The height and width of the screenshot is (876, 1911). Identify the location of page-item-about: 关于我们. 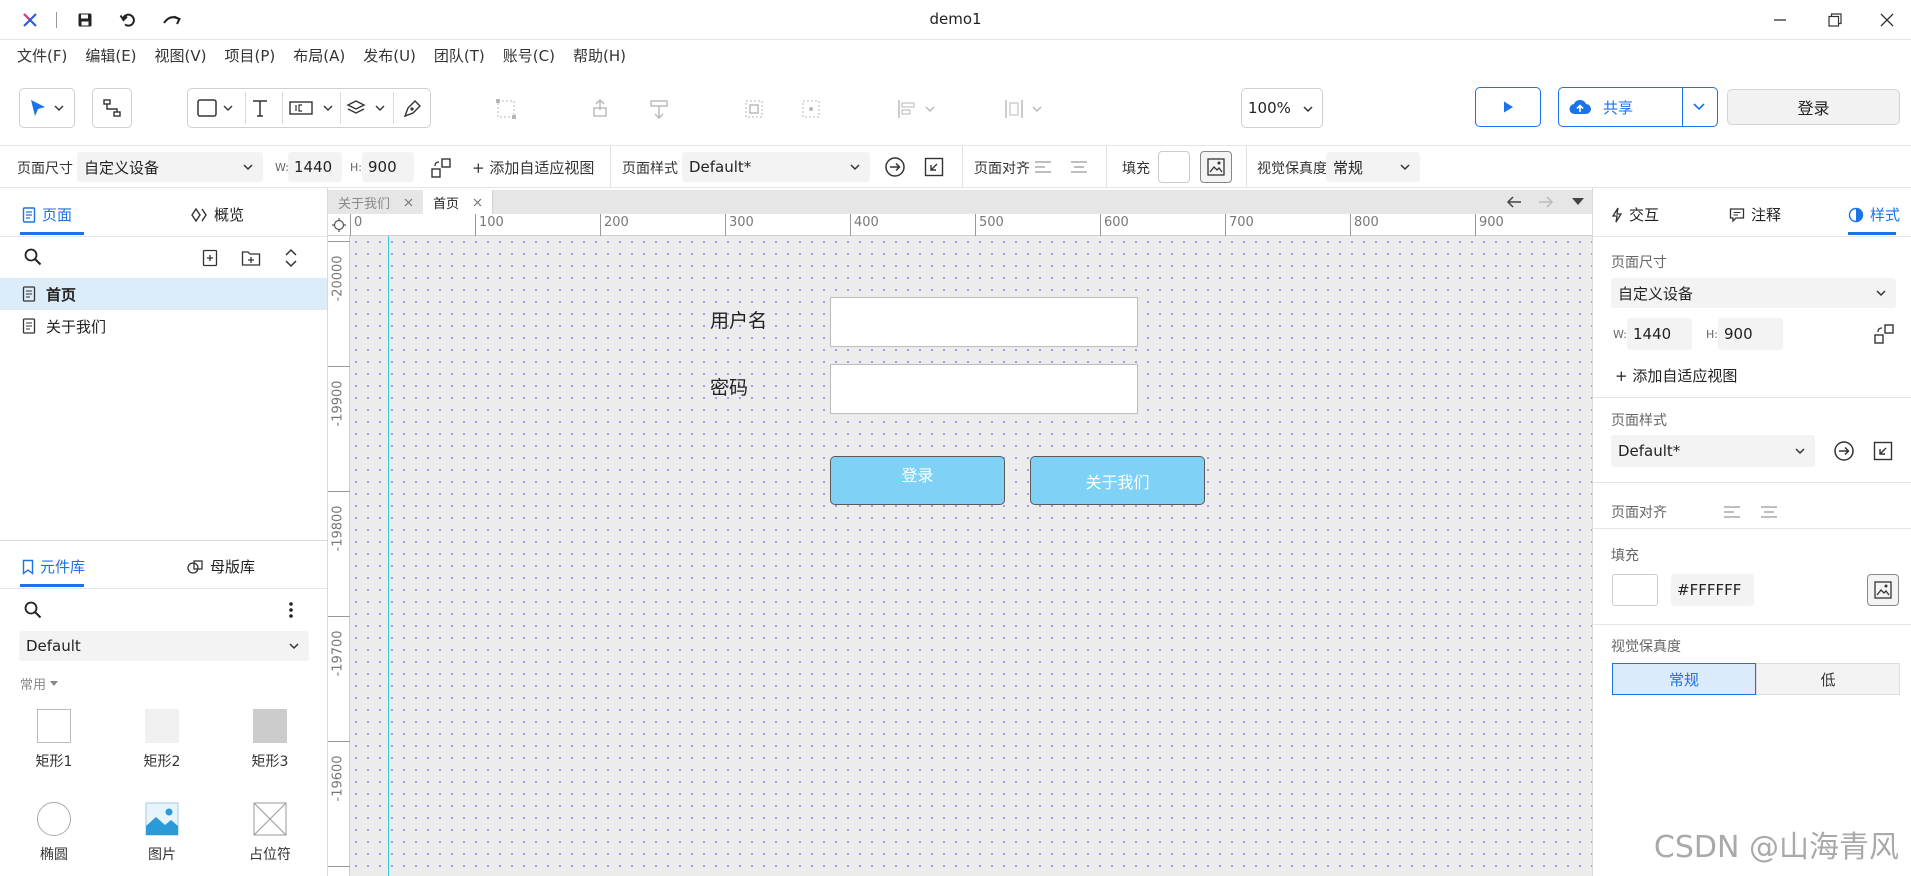
(163, 326).